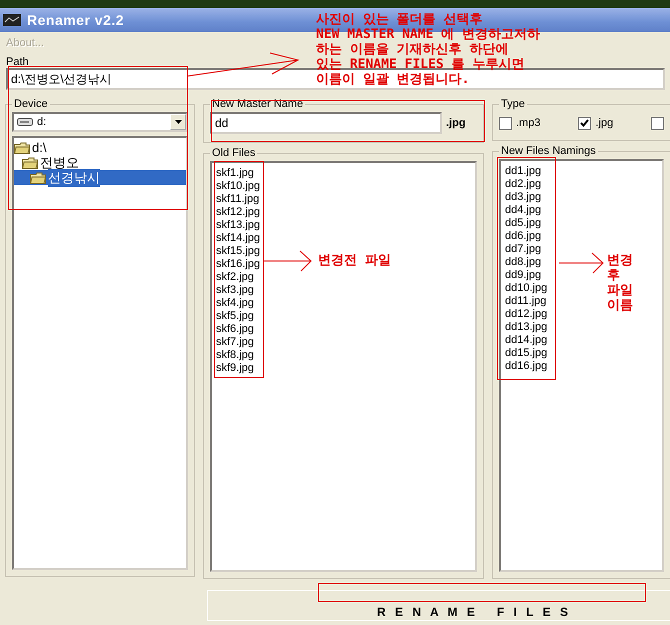  Describe the element at coordinates (604, 123) in the screenshot. I see `type-option-label: .jpg` at that location.